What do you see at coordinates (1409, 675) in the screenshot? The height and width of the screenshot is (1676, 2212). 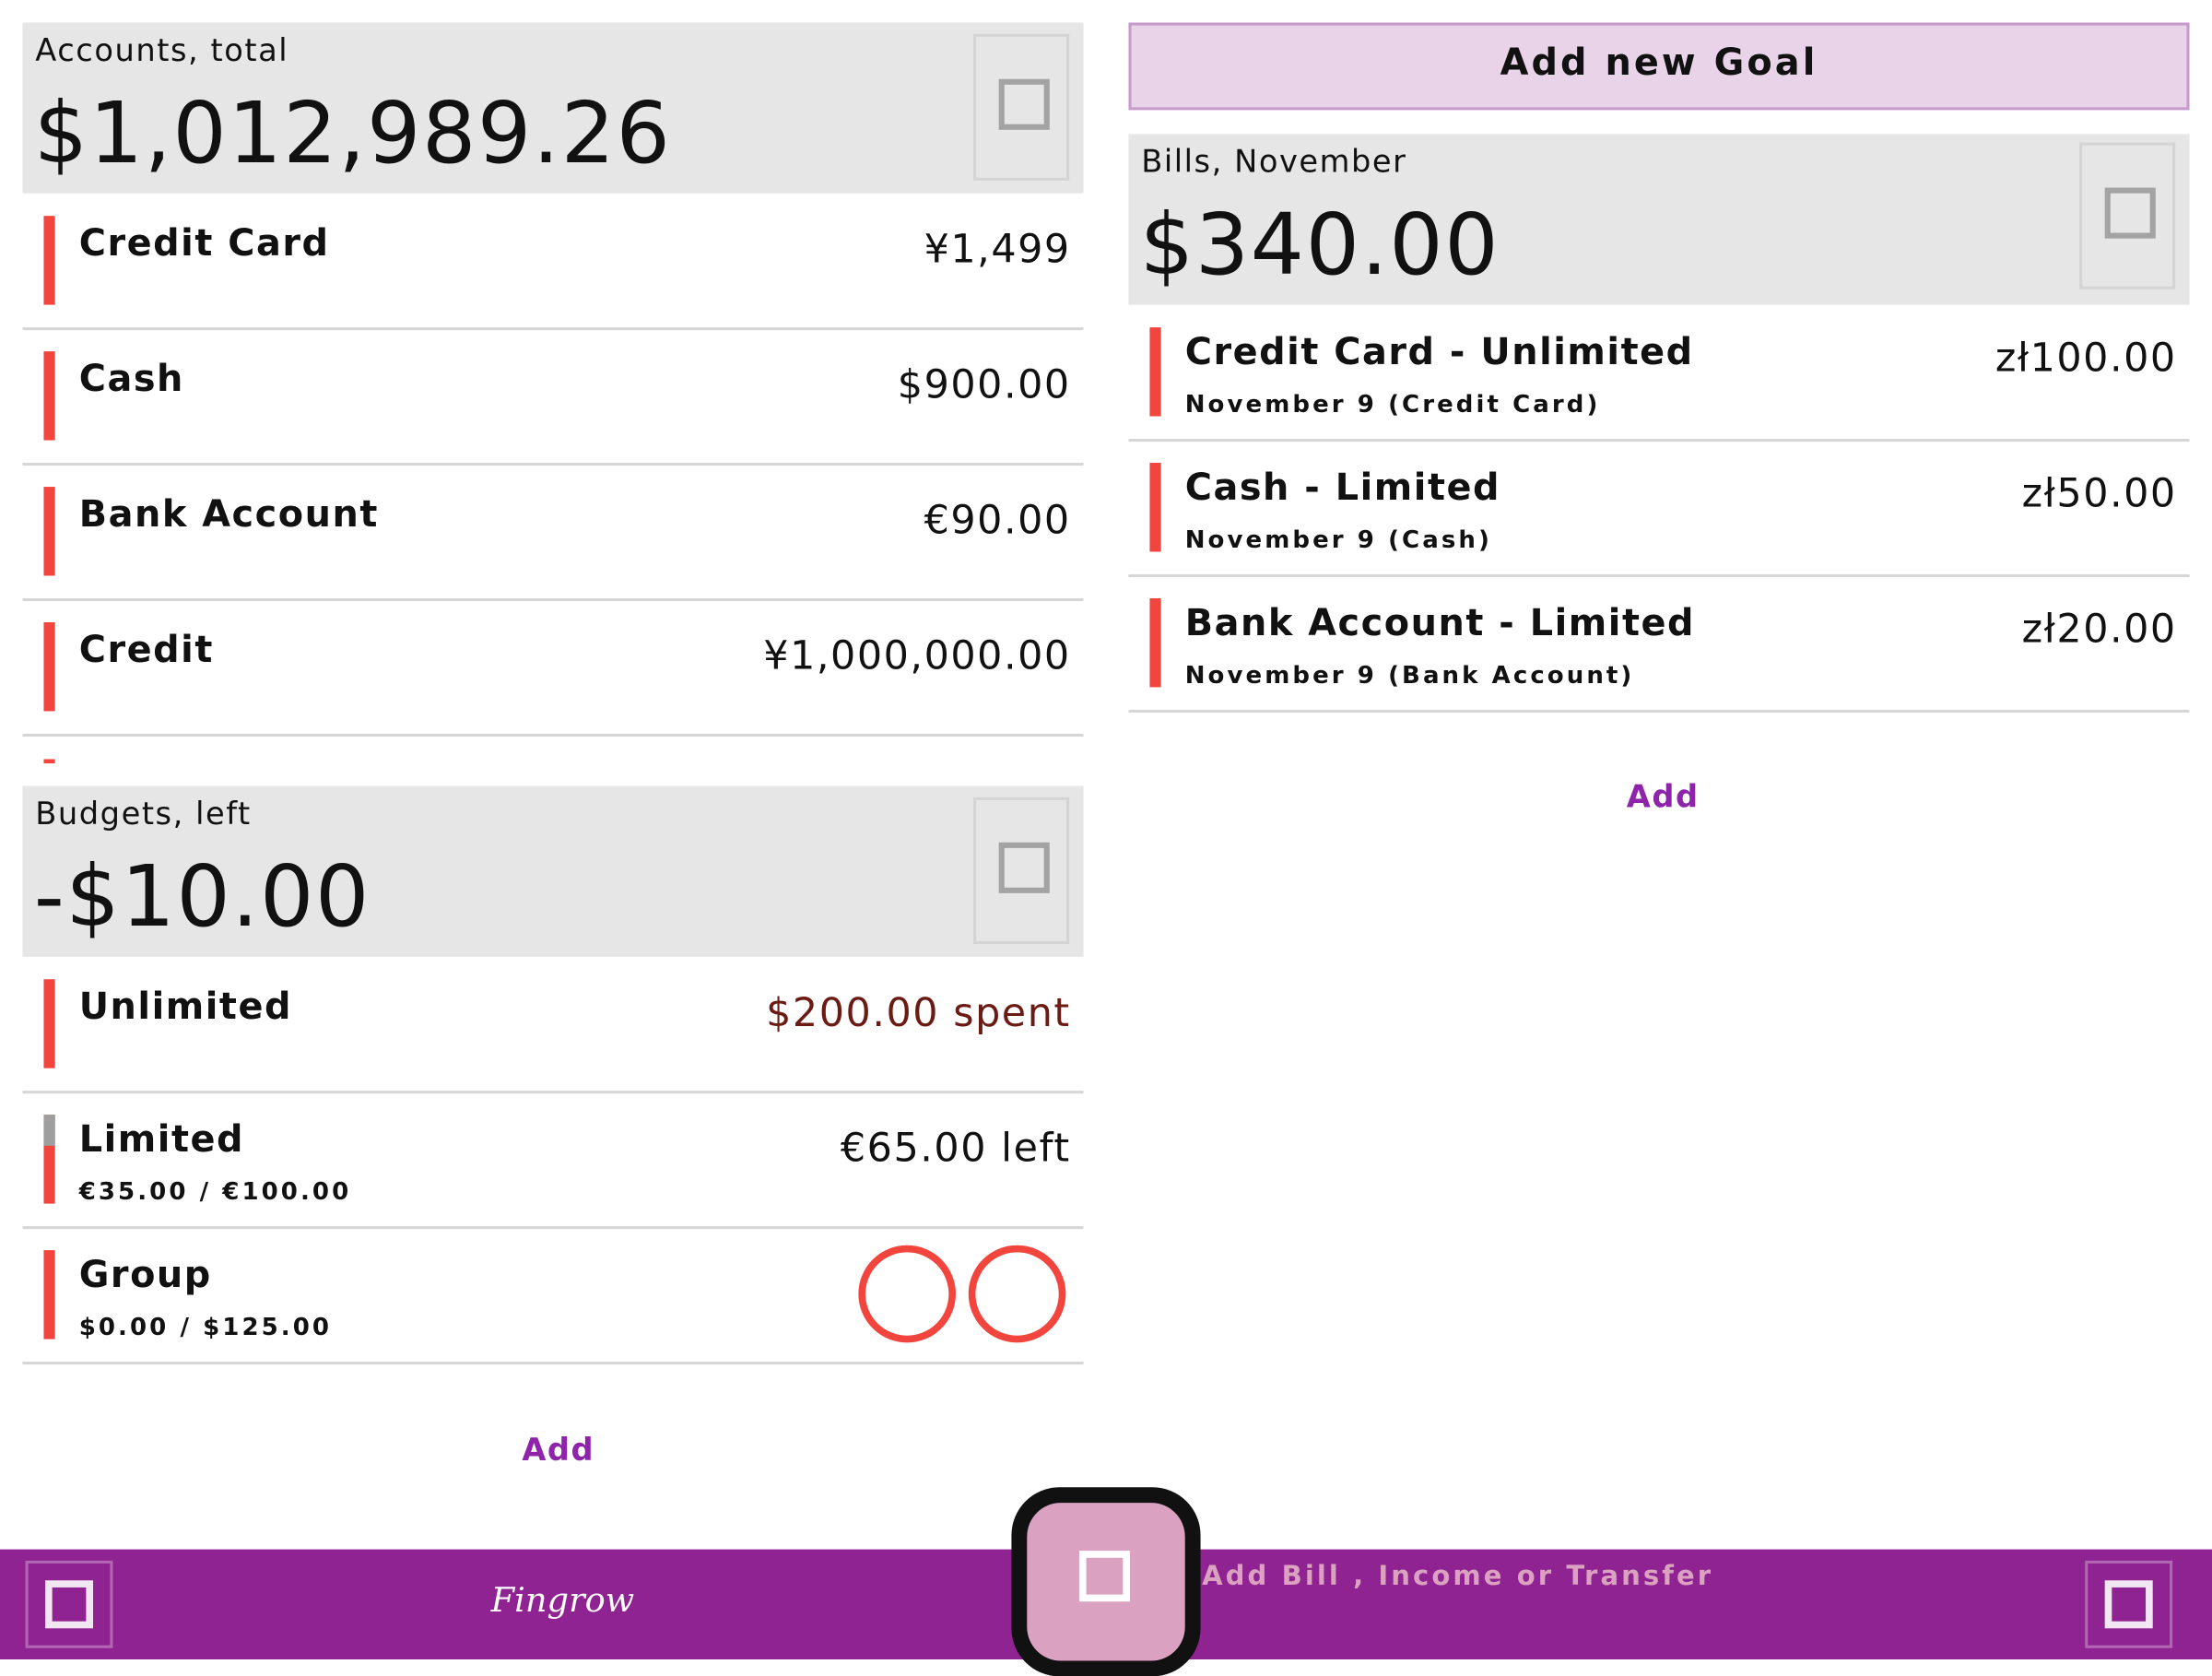 I see `bill-sub: November 9 (Bank Account)` at bounding box center [1409, 675].